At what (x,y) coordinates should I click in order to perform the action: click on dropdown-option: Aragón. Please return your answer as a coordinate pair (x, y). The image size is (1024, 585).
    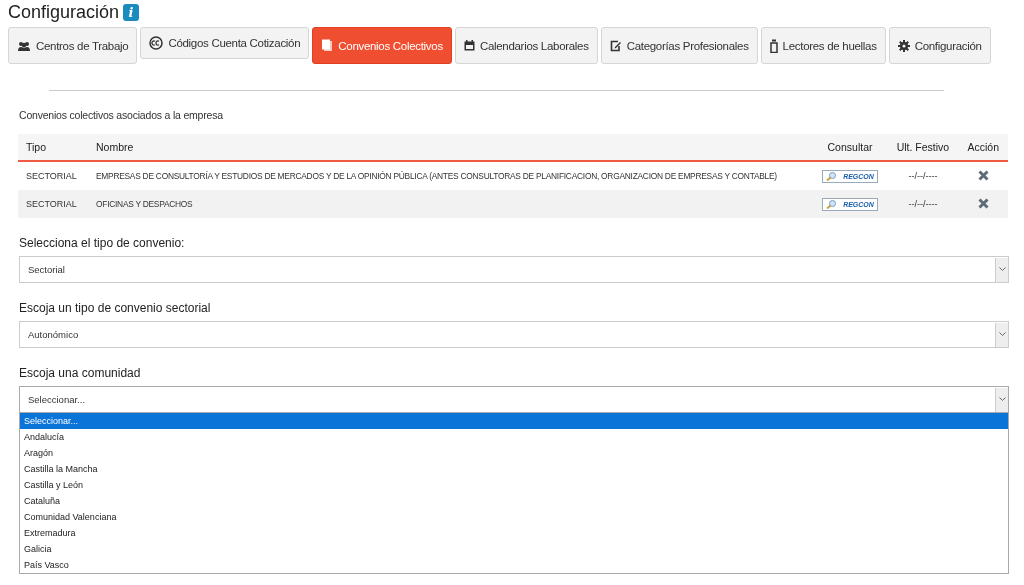
    Looking at the image, I should click on (514, 453).